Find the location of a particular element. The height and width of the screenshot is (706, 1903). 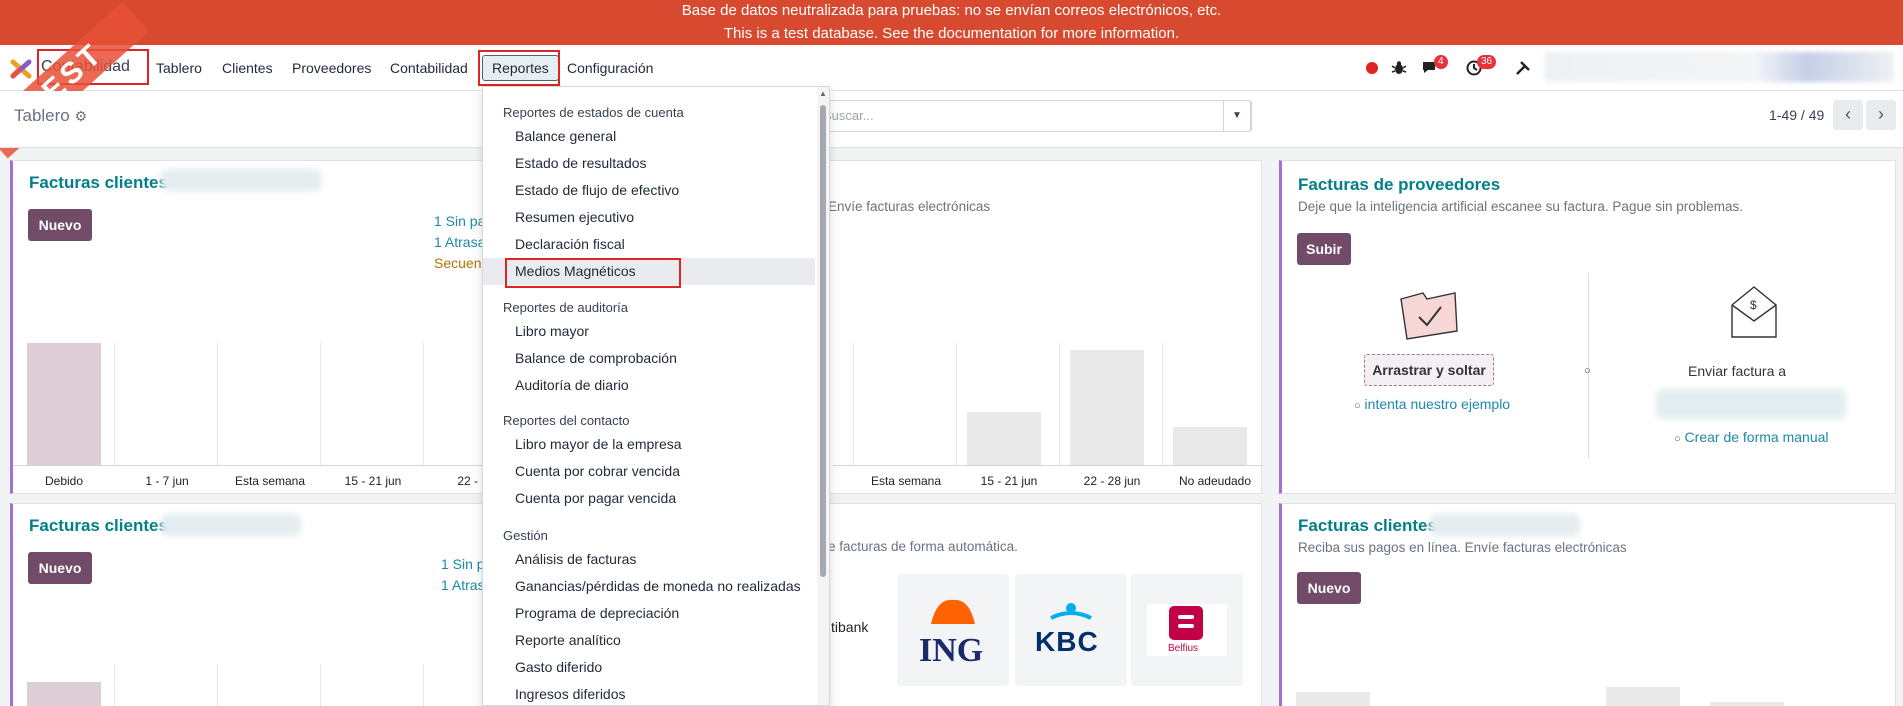

upload-button: Subir is located at coordinates (1324, 249).